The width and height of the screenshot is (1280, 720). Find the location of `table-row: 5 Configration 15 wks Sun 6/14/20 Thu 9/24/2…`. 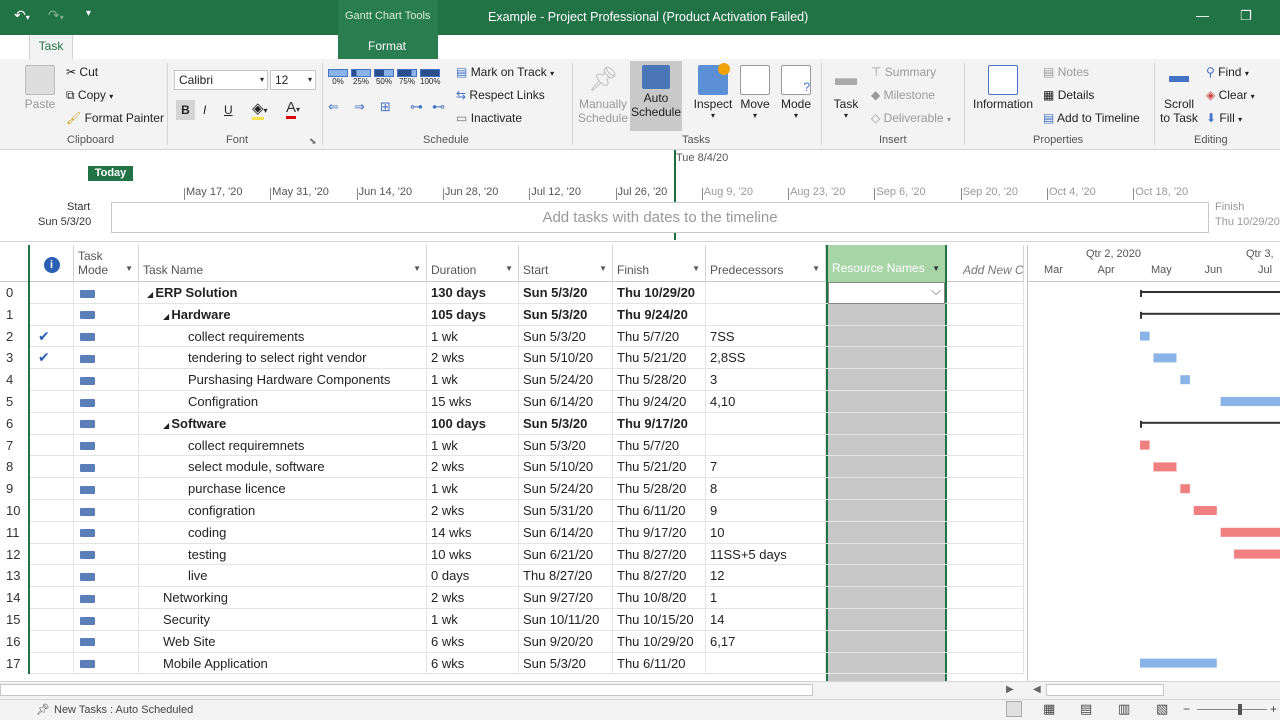

table-row: 5 Configration 15 wks Sun 6/14/20 Thu 9/24/2… is located at coordinates (512, 402).